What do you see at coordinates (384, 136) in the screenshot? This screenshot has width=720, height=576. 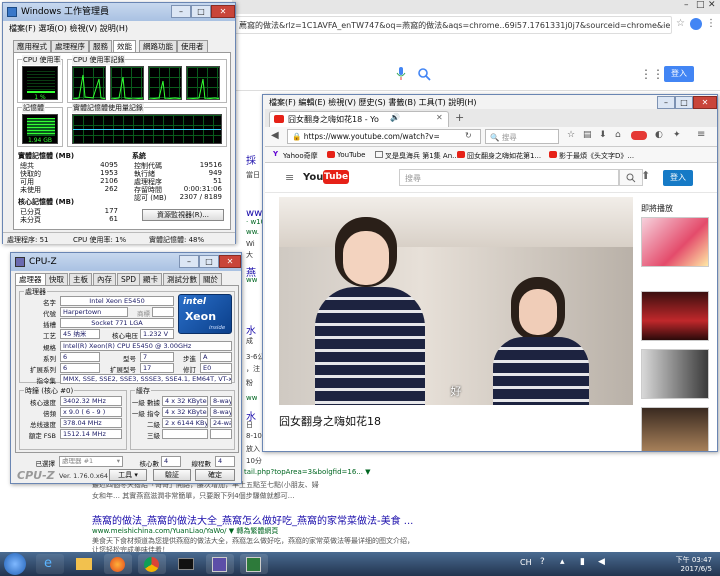 I see `url-field: 🔒 https://www.youtube.com/watch?v=` at bounding box center [384, 136].